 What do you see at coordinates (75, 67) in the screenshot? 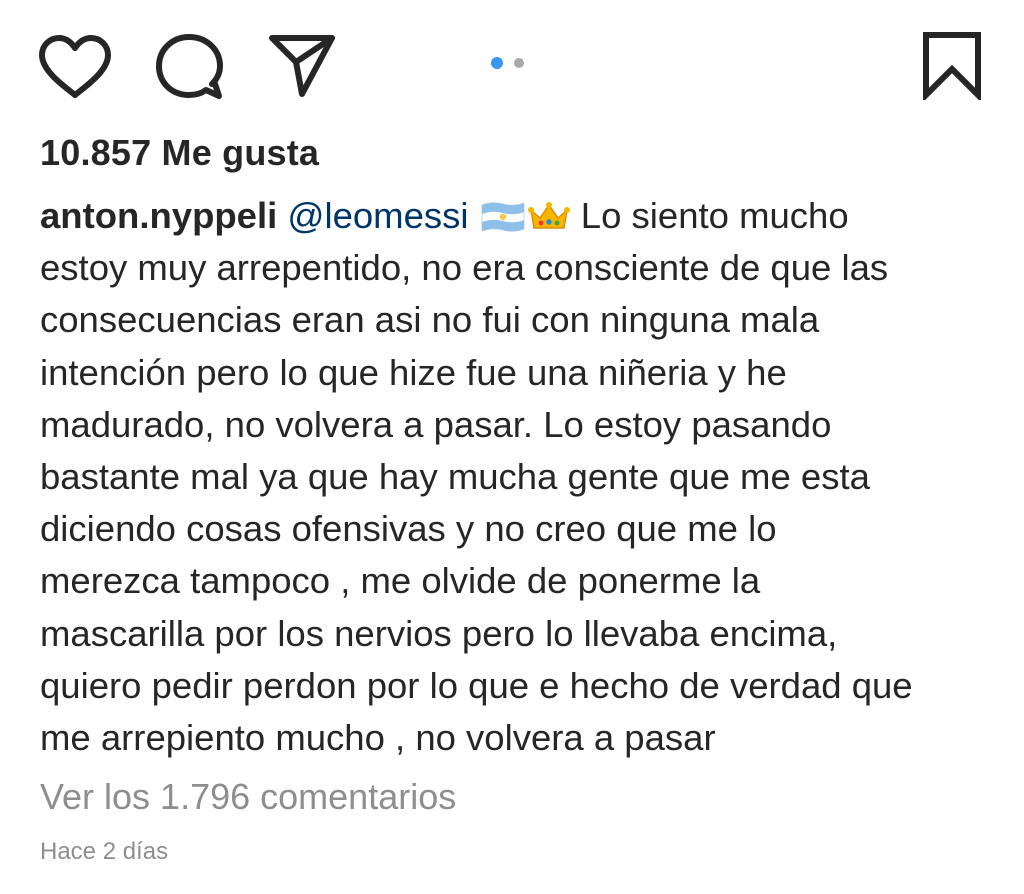
I see `heart-icon` at bounding box center [75, 67].